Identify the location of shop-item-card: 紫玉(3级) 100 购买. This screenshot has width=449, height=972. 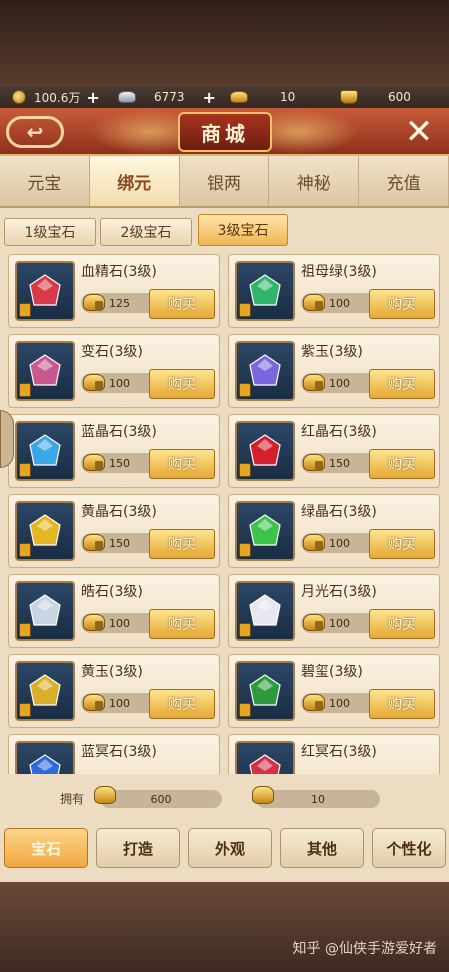
(334, 371).